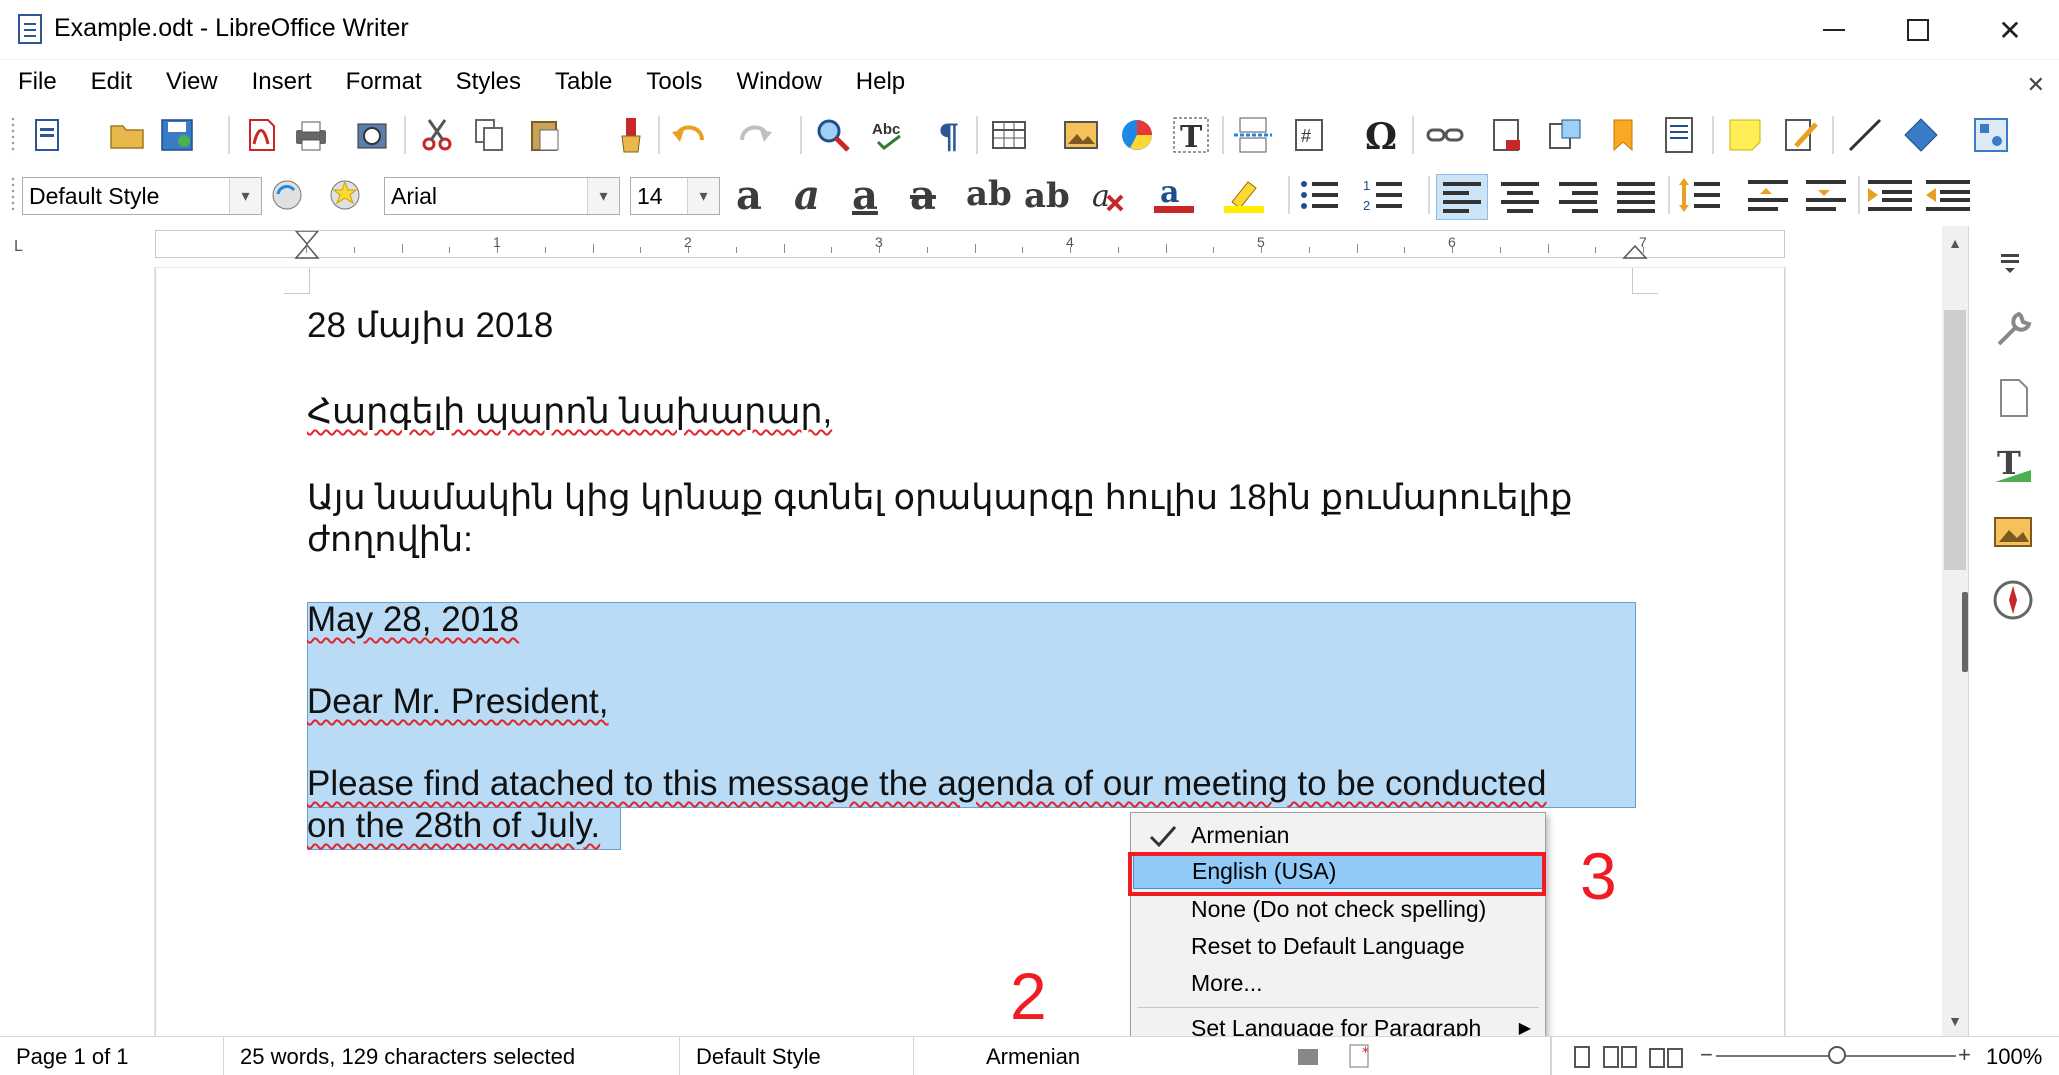 This screenshot has height=1075, width=2059. What do you see at coordinates (49, 135) in the screenshot?
I see `new-document-icon` at bounding box center [49, 135].